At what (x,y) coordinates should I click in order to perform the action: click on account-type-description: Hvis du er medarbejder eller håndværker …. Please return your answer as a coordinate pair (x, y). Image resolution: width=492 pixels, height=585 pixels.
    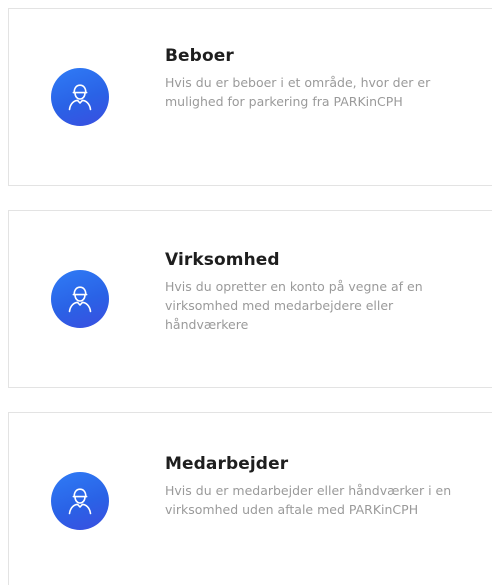
    Looking at the image, I should click on (308, 500).